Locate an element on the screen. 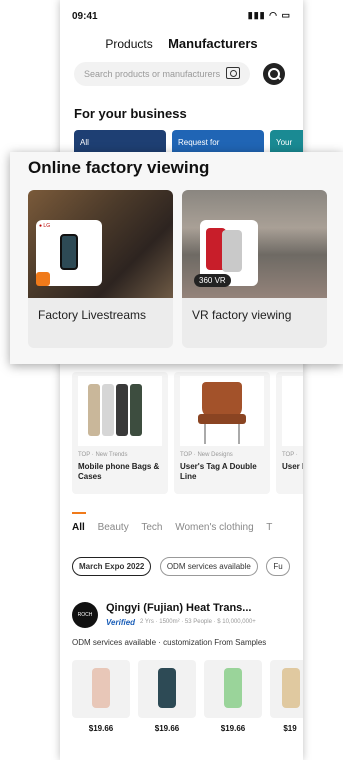  product-meta: TOP · is located at coordinates (290, 455).